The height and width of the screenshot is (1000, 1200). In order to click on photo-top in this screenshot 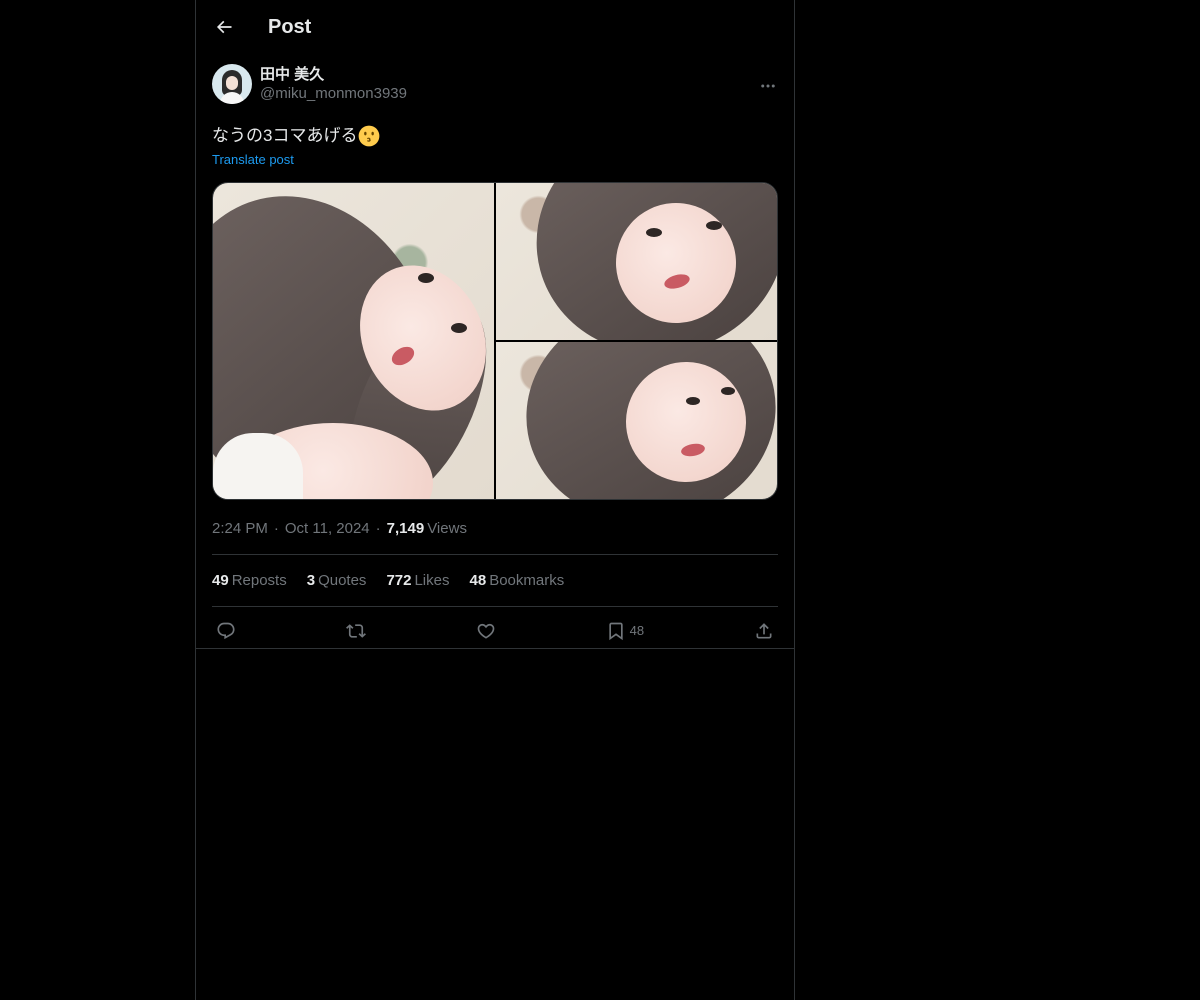, I will do `click(258, 466)`.